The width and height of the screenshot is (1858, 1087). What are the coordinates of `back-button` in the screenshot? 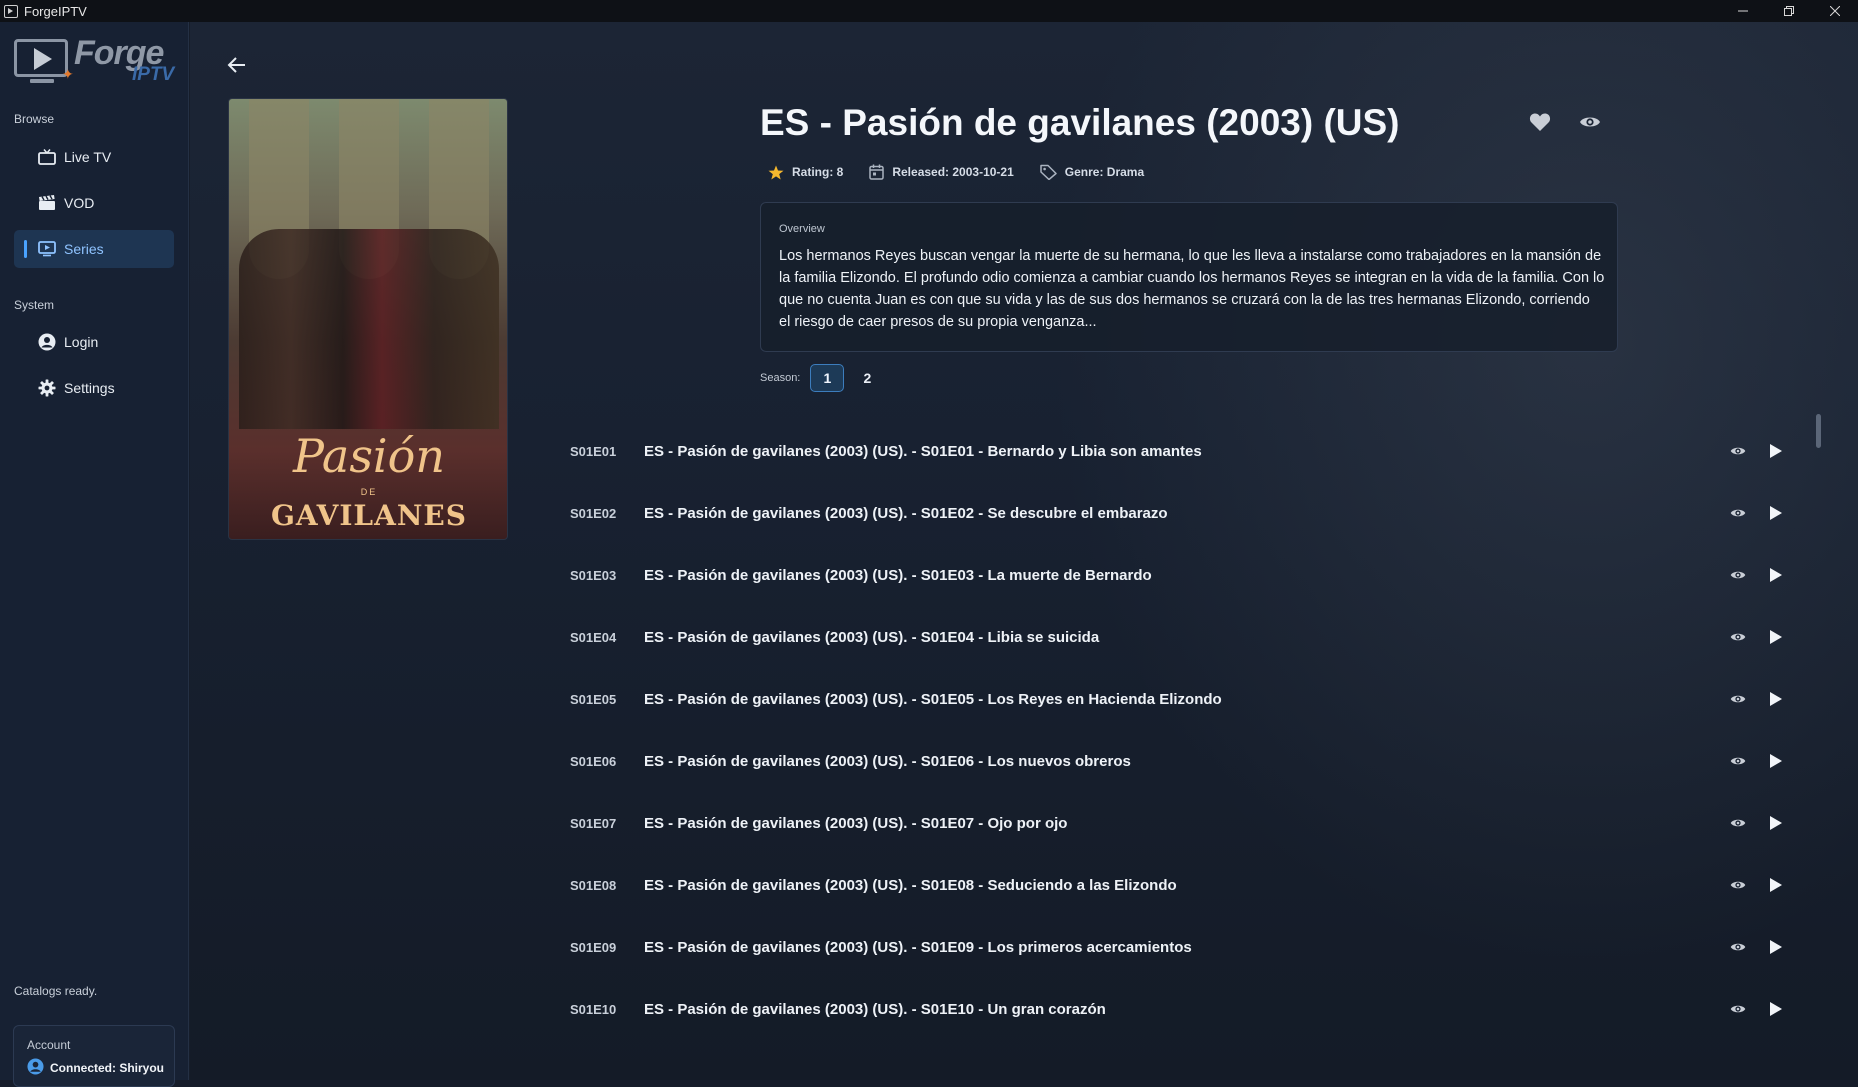 It's located at (237, 65).